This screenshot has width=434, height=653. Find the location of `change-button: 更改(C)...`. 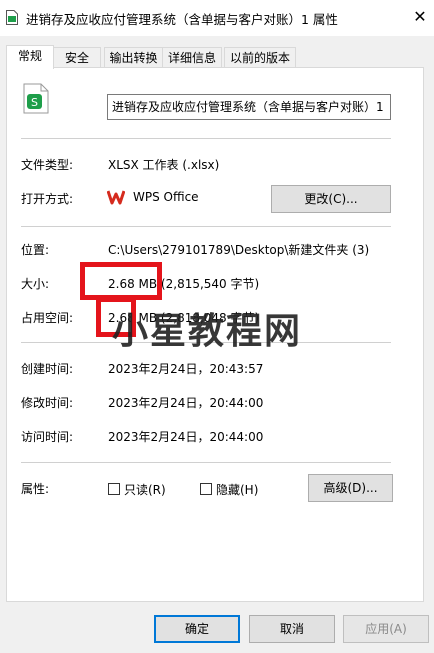

change-button: 更改(C)... is located at coordinates (331, 199).